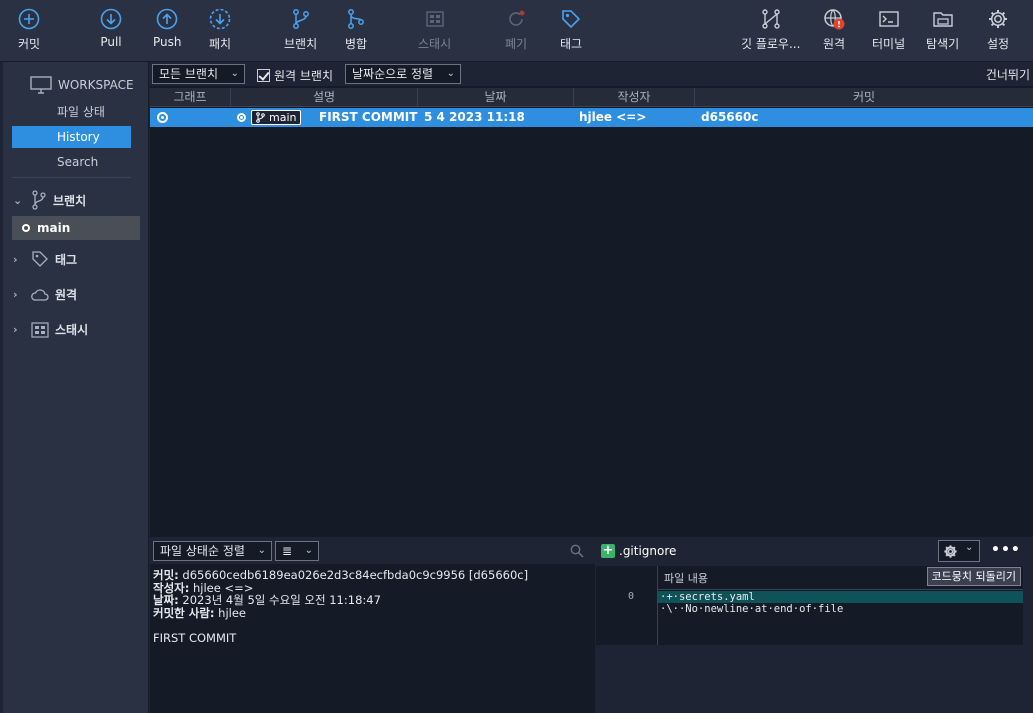 Image resolution: width=1033 pixels, height=713 pixels. Describe the element at coordinates (634, 97) in the screenshot. I see `column-author: 작성자` at that location.